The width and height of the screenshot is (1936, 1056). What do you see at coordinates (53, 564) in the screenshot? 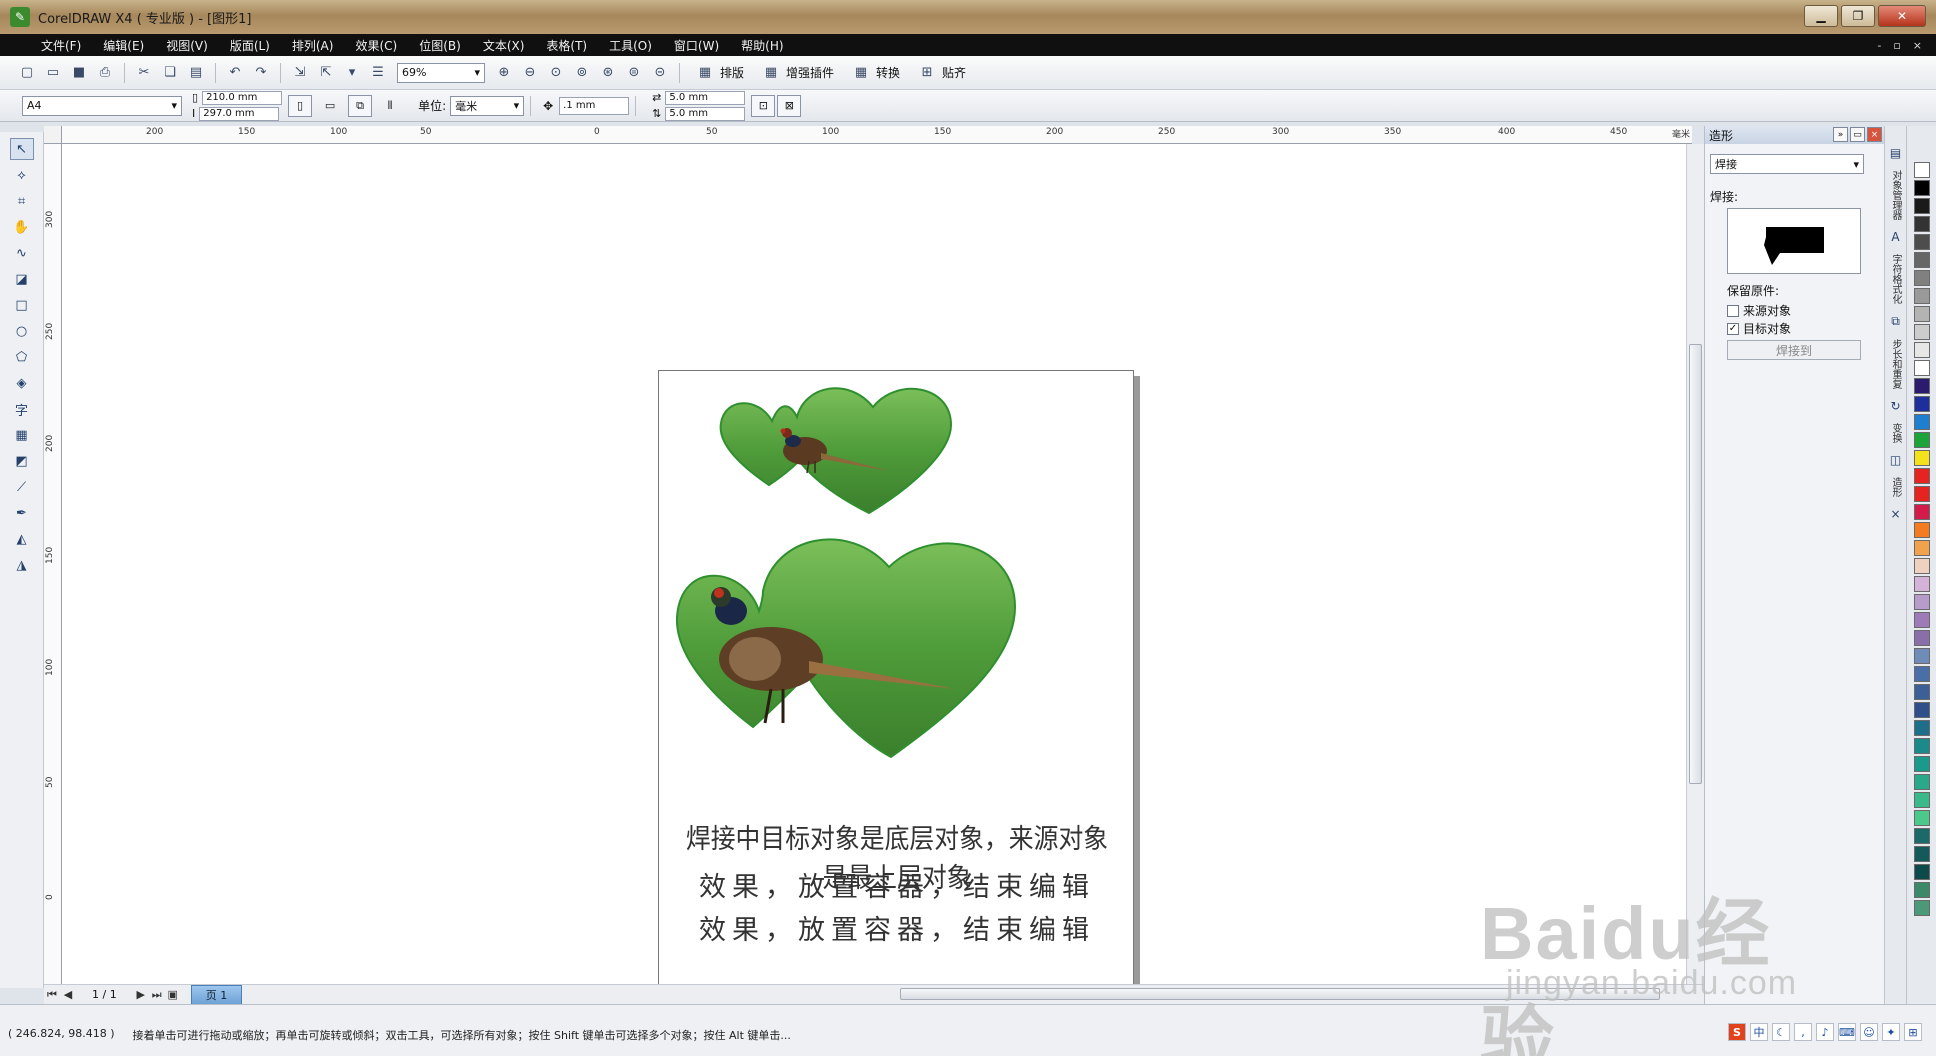
I see `vertical-ruler: 300 250 200 150 100 50 0` at bounding box center [53, 564].